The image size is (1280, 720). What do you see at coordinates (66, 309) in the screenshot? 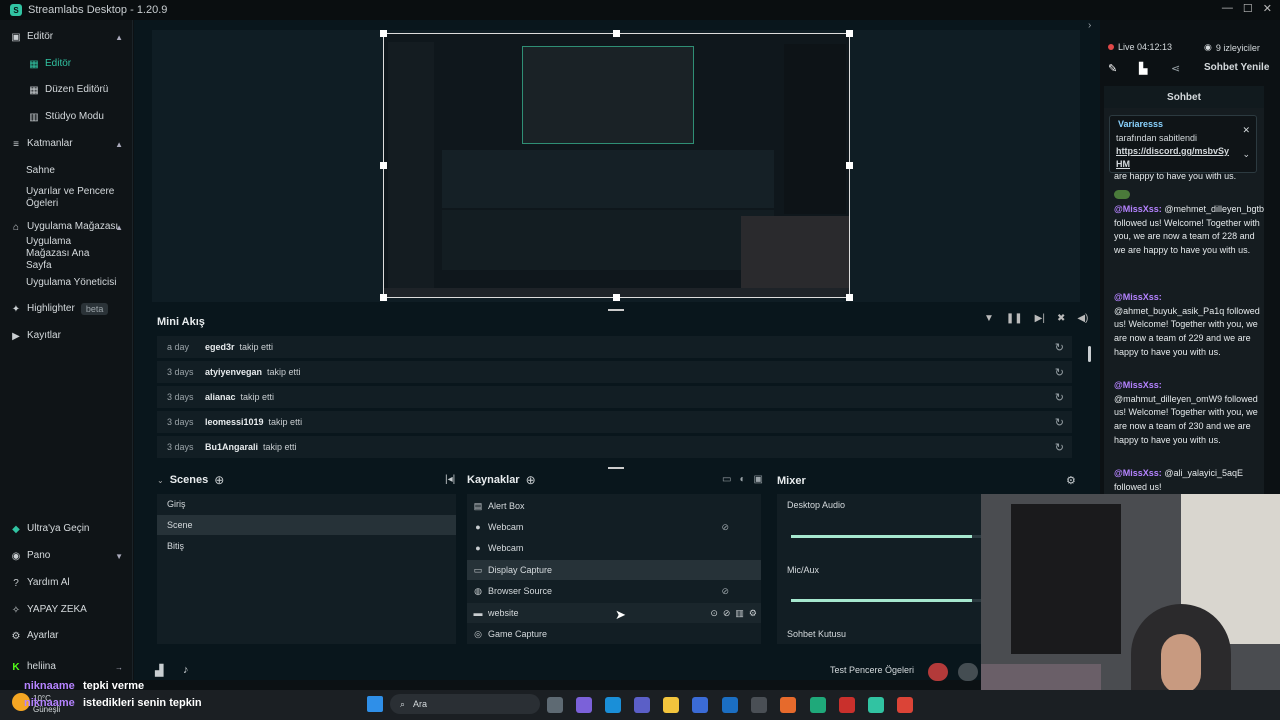
I see `sidebar-item-highlighter: ✦ Highlighter beta` at bounding box center [66, 309].